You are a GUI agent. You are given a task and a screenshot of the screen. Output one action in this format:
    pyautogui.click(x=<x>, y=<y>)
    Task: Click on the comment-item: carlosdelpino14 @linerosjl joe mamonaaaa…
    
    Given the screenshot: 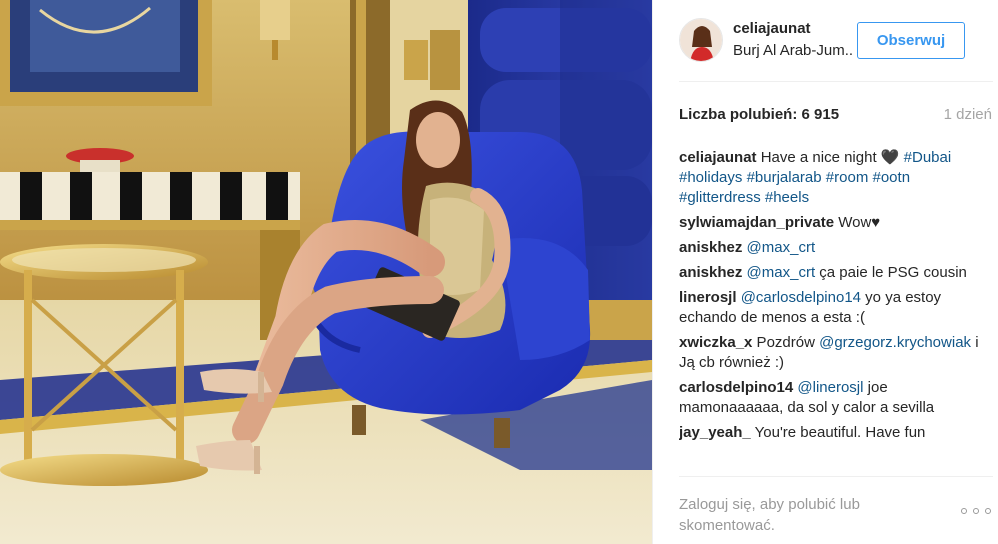 What is the action you would take?
    pyautogui.click(x=829, y=398)
    